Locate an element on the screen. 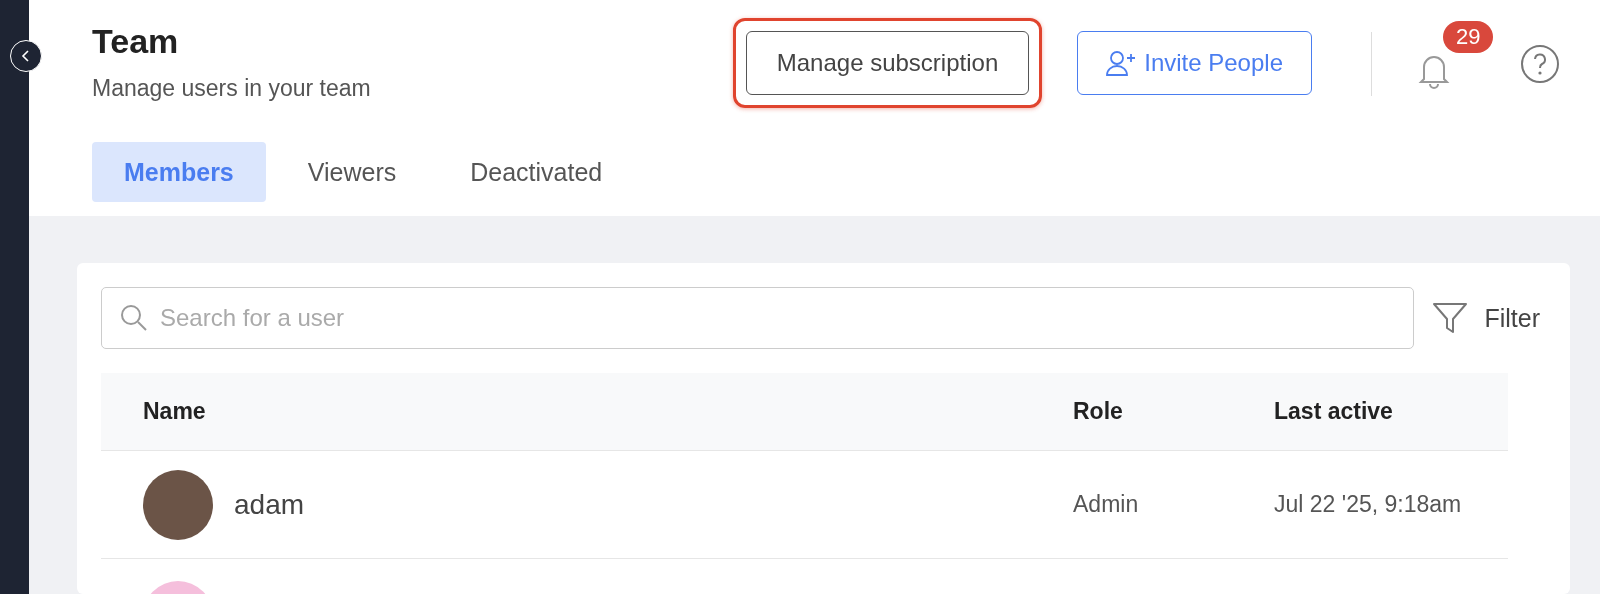  help-icon is located at coordinates (1540, 64).